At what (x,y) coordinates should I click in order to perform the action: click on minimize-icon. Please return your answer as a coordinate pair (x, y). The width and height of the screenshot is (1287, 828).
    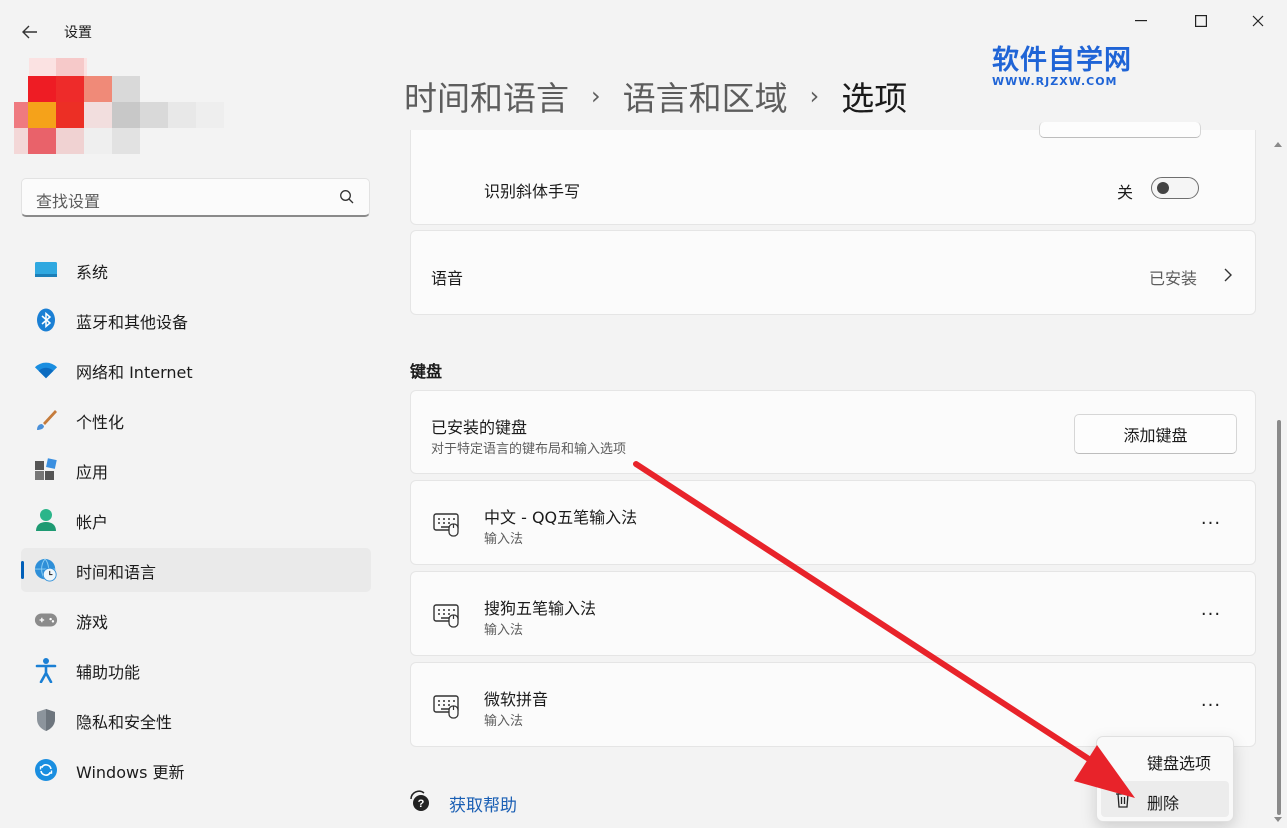
    Looking at the image, I should click on (1141, 21).